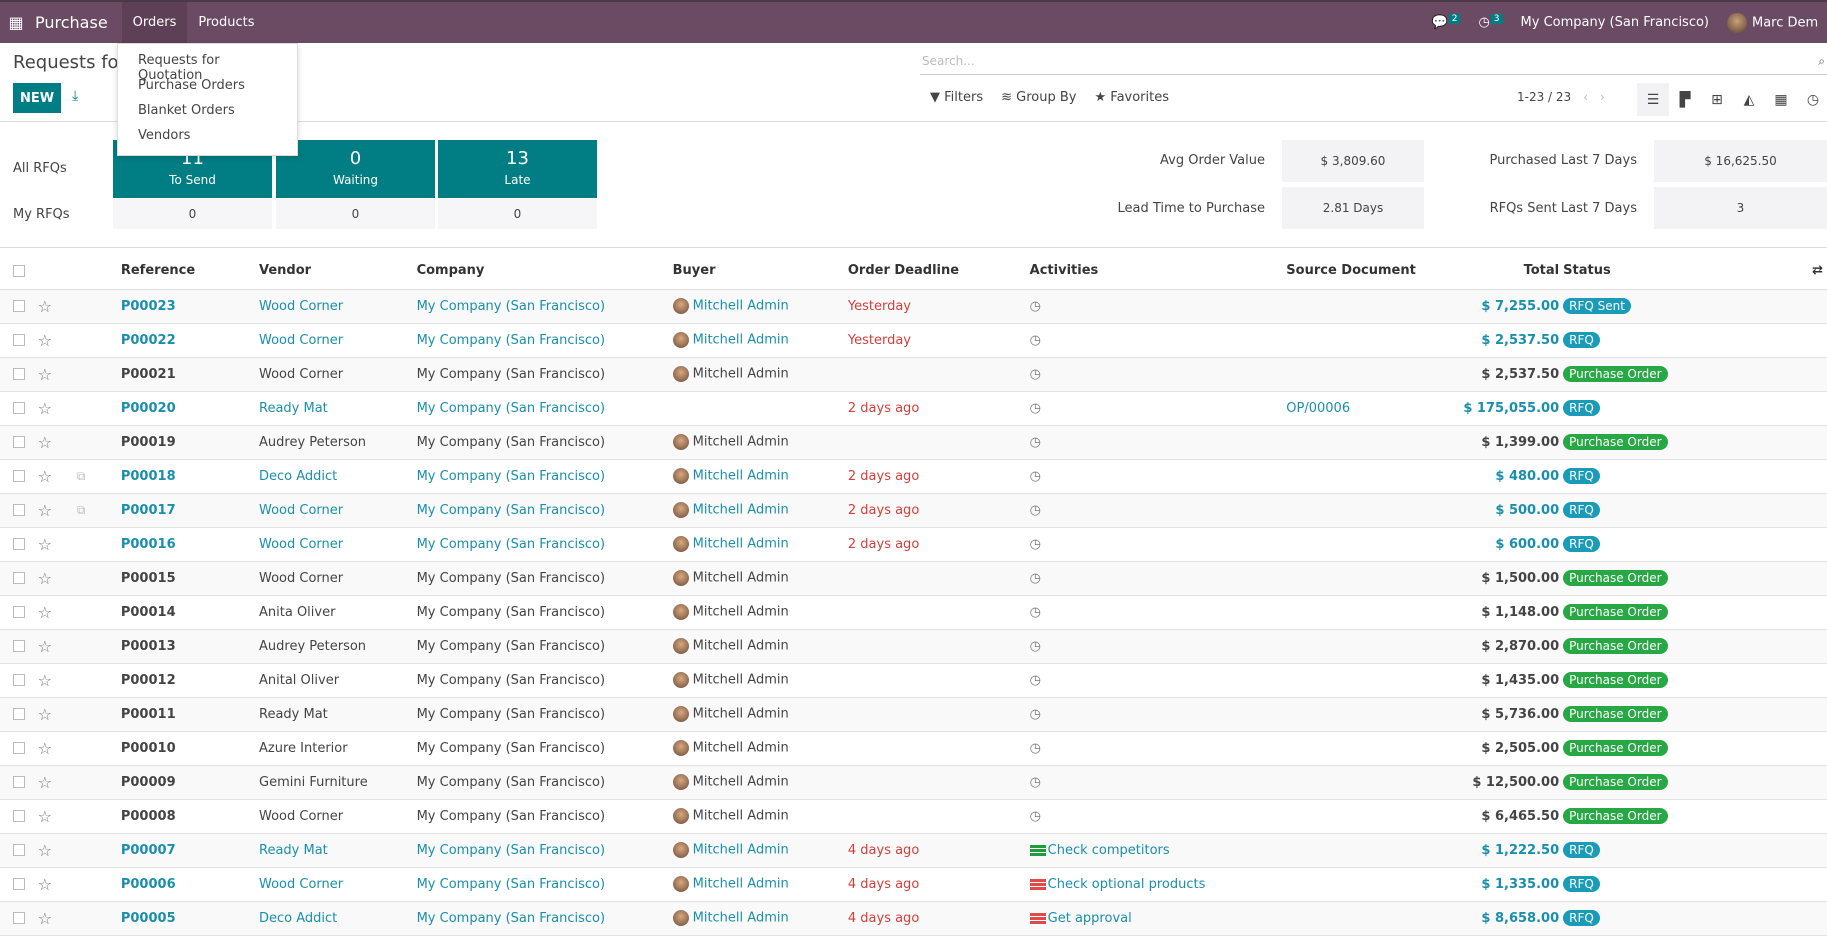 This screenshot has width=1827, height=943. What do you see at coordinates (338, 612) in the screenshot?
I see `vendor: Anita Oliver` at bounding box center [338, 612].